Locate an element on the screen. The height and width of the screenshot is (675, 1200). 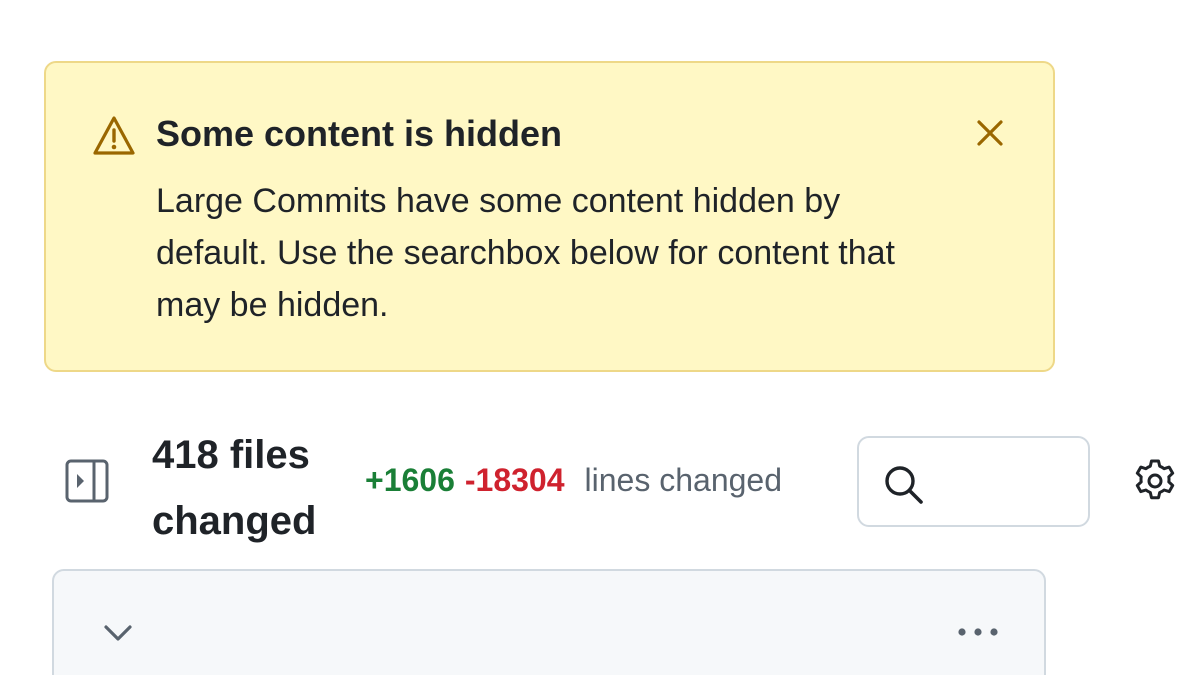
dismiss-banner-button is located at coordinates (990, 133).